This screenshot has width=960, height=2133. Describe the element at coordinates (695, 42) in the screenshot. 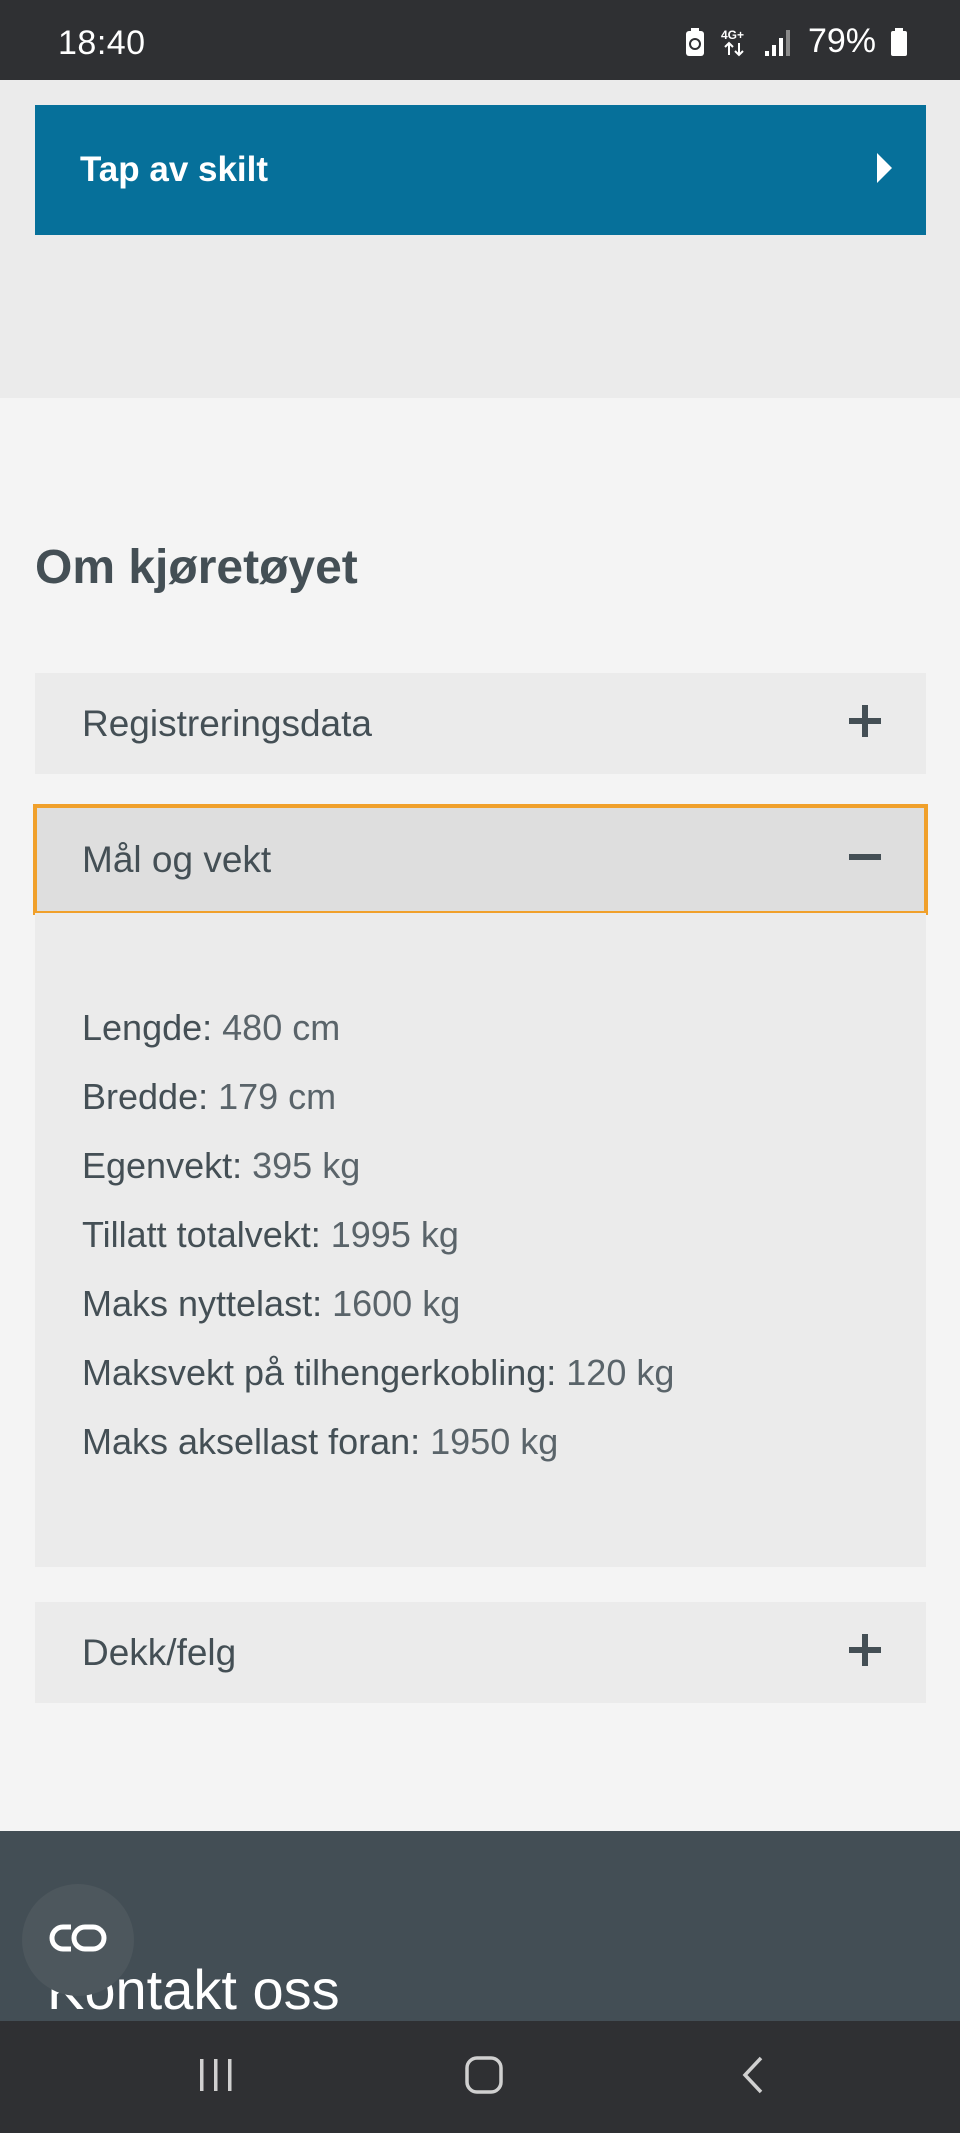

I see `battery-saver-icon` at that location.